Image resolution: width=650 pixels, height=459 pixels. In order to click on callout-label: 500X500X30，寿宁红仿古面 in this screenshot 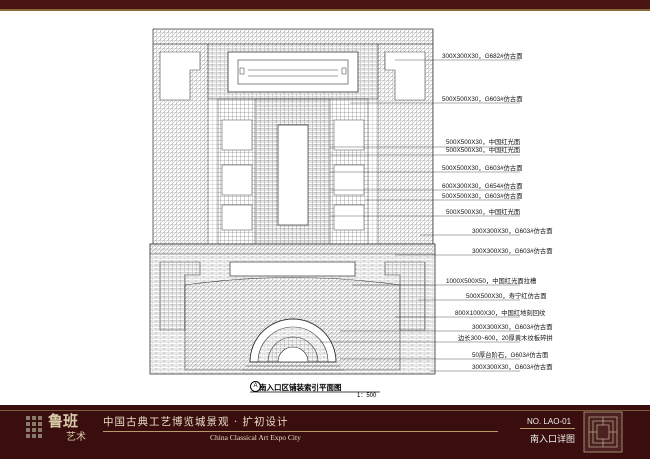, I will do `click(506, 296)`.